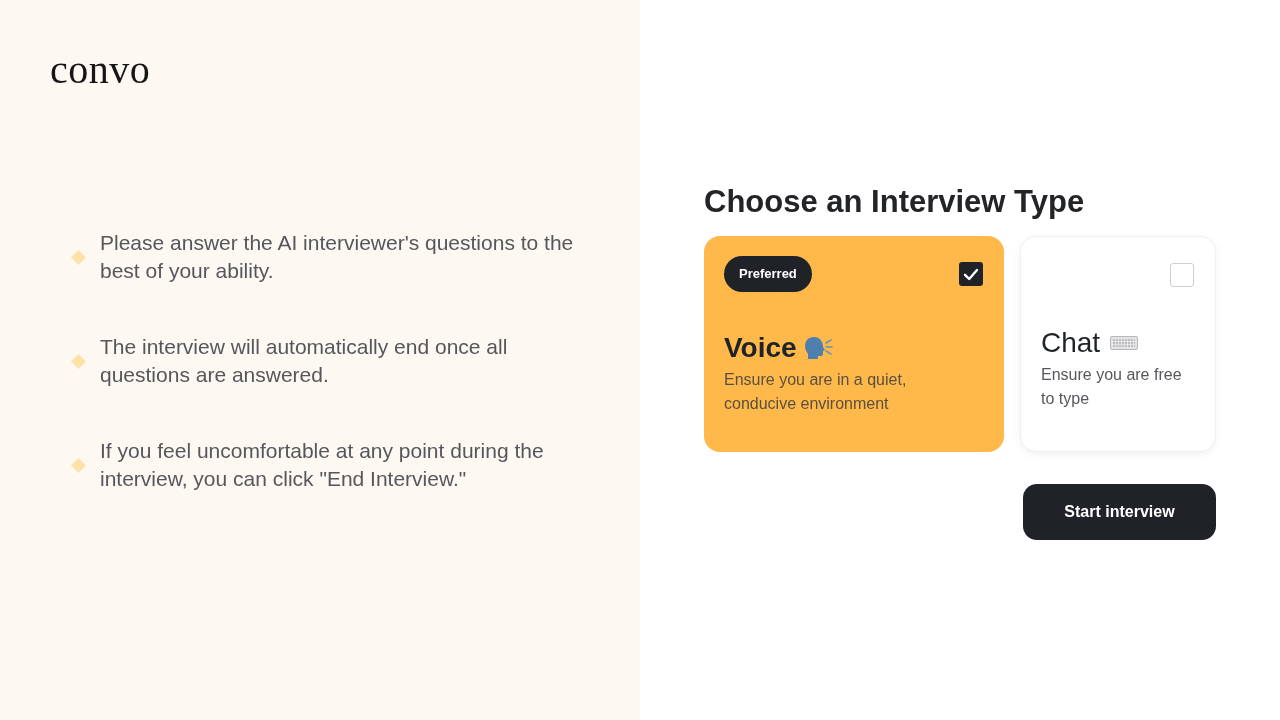 The height and width of the screenshot is (720, 1280). What do you see at coordinates (1071, 343) in the screenshot?
I see `option-title: Chat` at bounding box center [1071, 343].